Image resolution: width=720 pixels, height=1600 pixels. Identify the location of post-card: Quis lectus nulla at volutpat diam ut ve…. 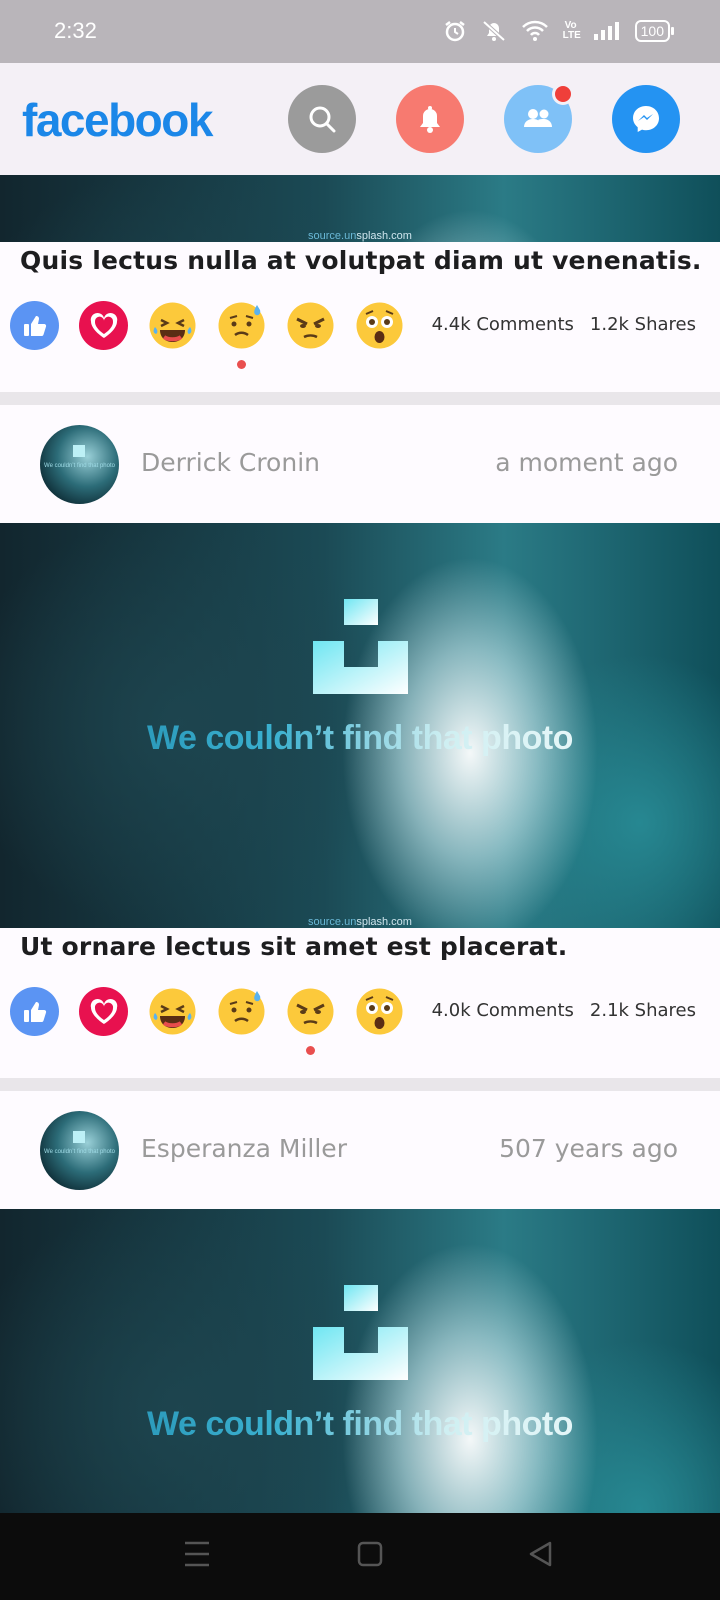
(360, 317).